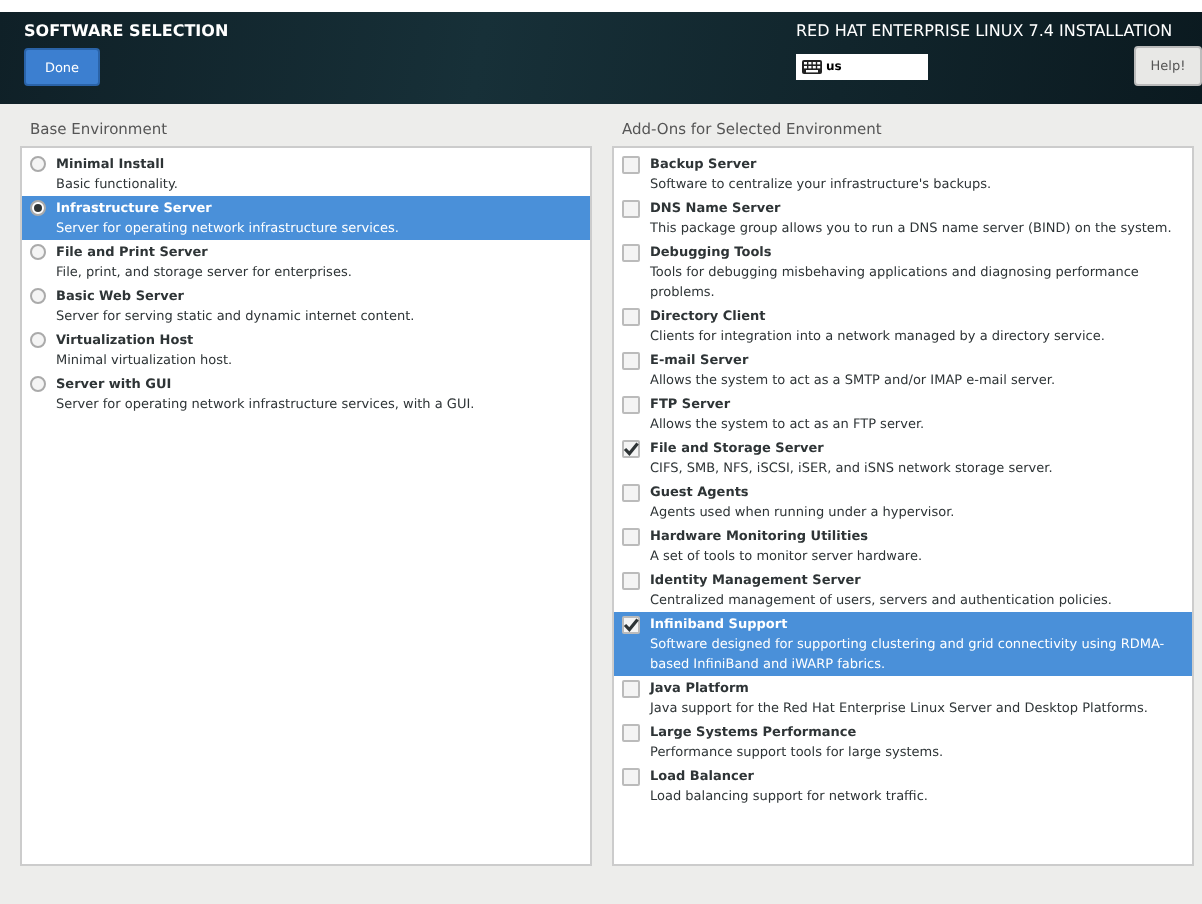  Describe the element at coordinates (126, 31) in the screenshot. I see `screen-title: SOFTWARE SELECTION` at that location.